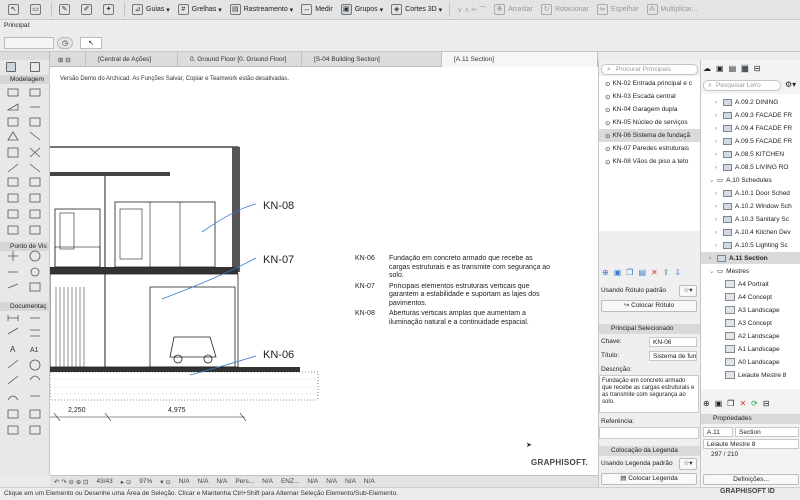 The height and width of the screenshot is (500, 800). Describe the element at coordinates (278, 355) in the screenshot. I see `keynote-label-kn06: KN-06` at that location.